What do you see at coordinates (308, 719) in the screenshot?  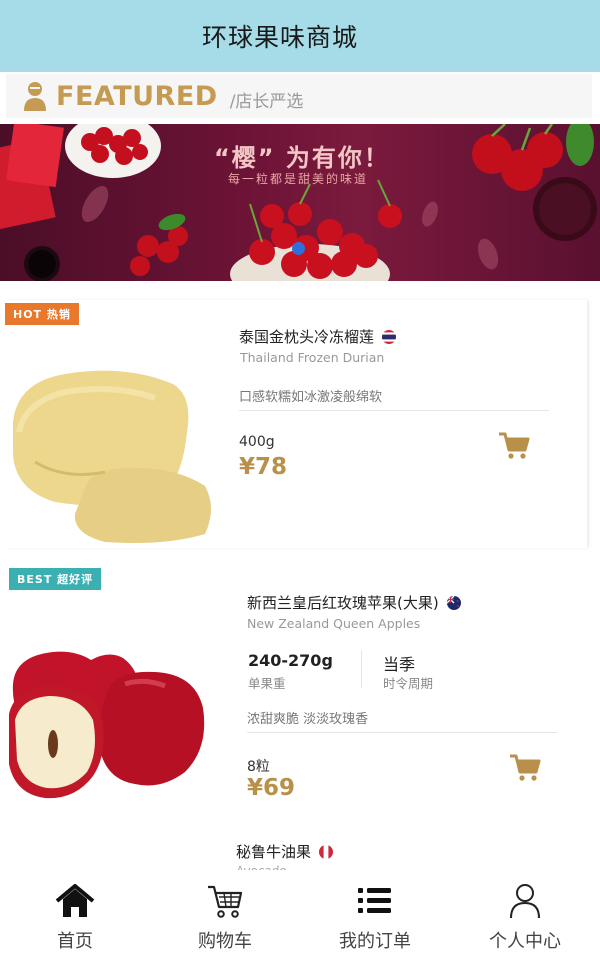 I see `product-description: 浓甜爽脆 淡淡玫瑰香` at bounding box center [308, 719].